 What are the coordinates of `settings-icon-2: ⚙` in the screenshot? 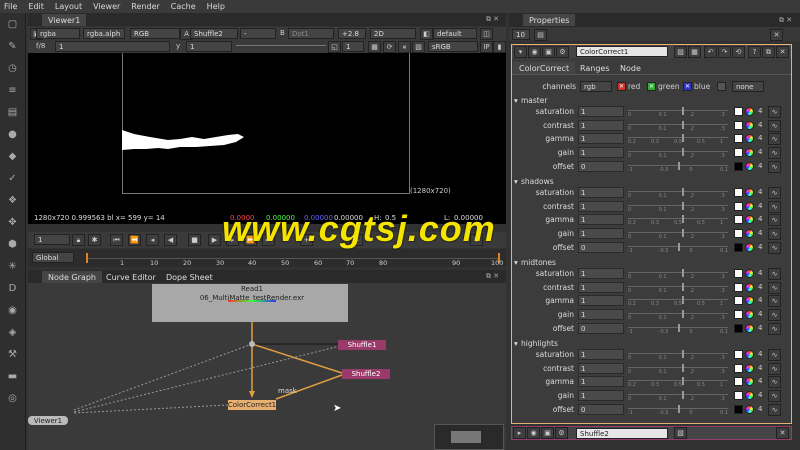 It's located at (562, 52).